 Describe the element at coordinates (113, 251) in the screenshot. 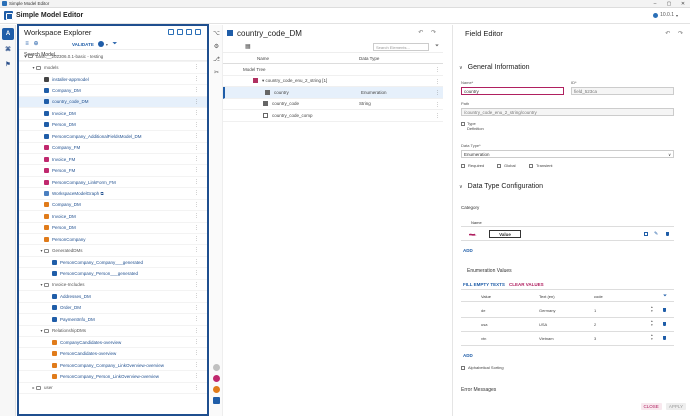

I see `tree-folder: ▾ GeneratedDMs ⋮` at that location.